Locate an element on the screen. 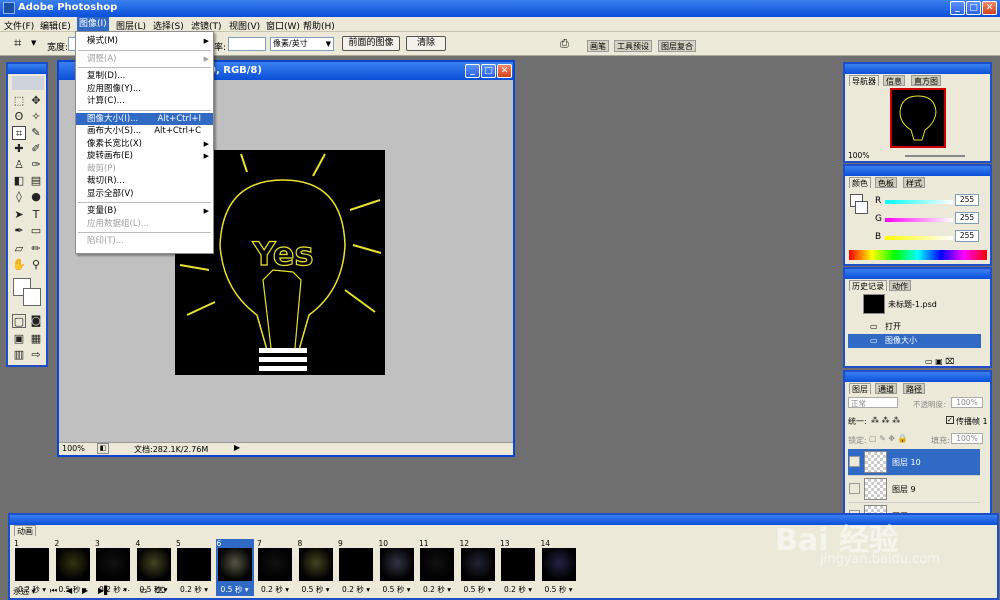  r-value-field: 255 is located at coordinates (967, 200).